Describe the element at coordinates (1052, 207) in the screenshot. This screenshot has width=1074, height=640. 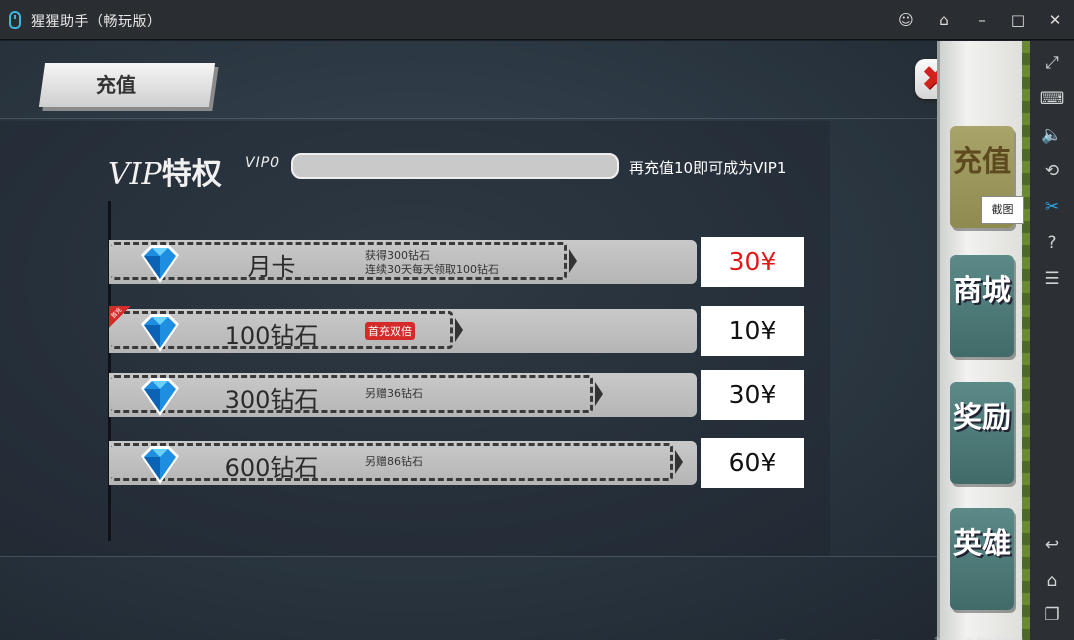
I see `scissors-icon: ✂` at that location.